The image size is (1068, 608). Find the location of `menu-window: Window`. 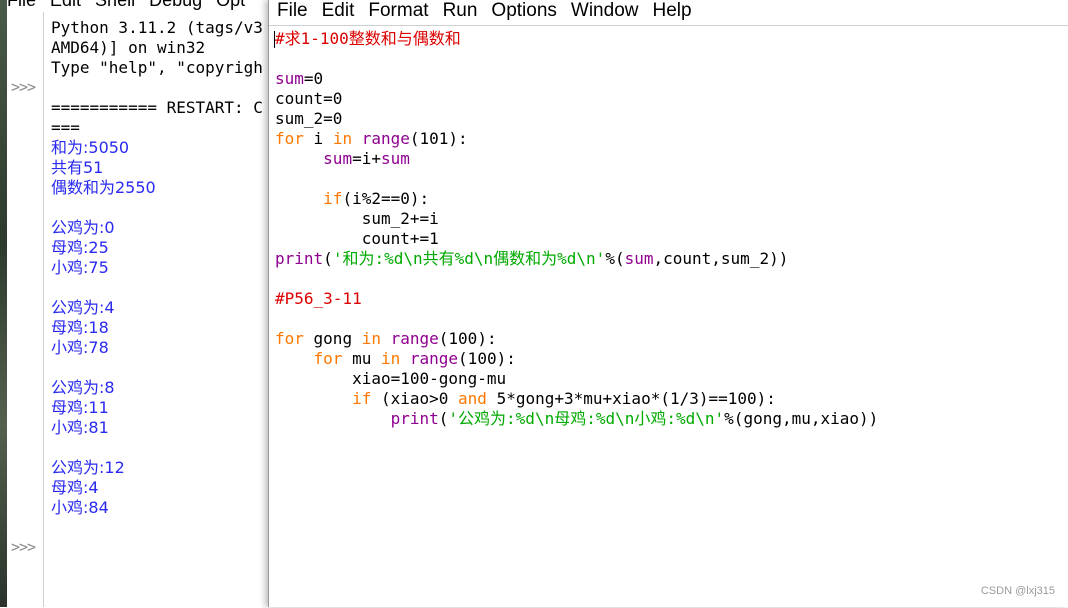

menu-window: Window is located at coordinates (605, 12).